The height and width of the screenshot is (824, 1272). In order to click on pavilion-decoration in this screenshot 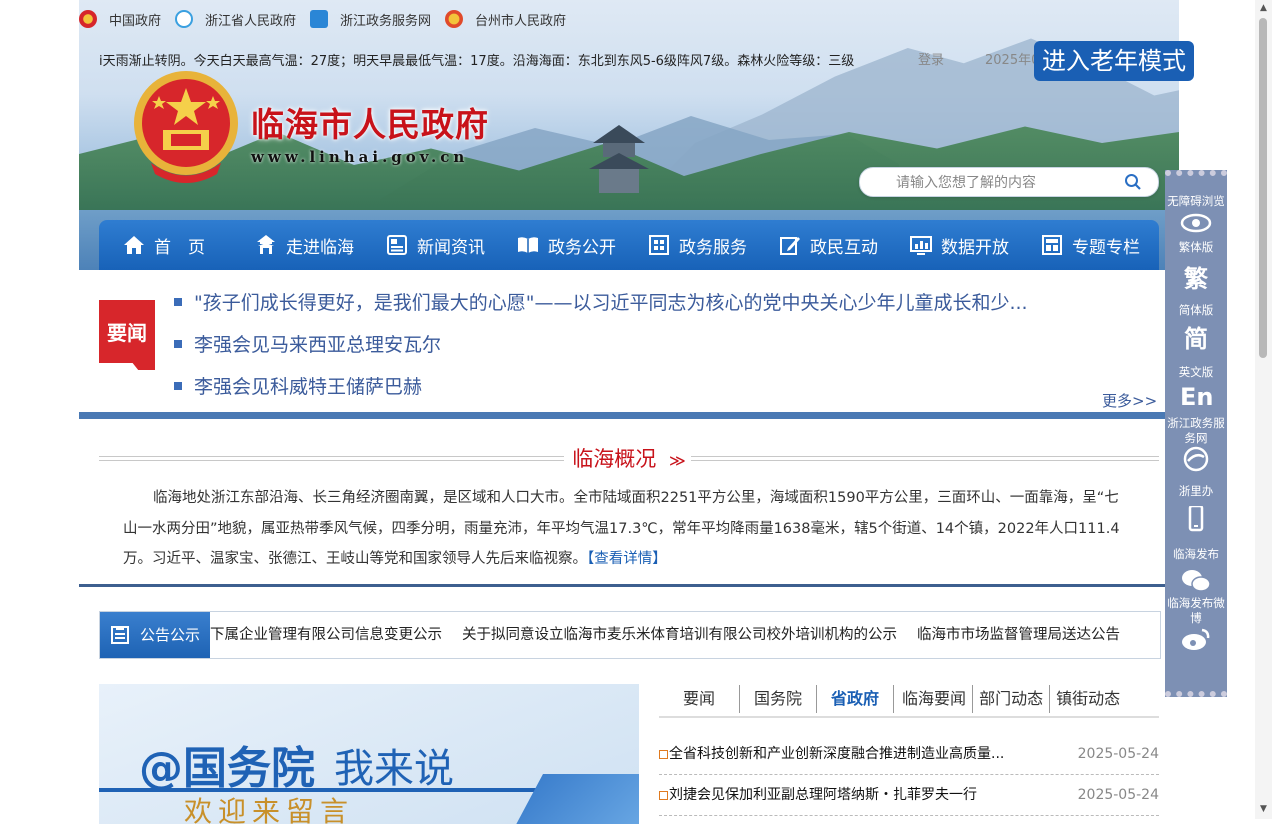, I will do `click(619, 159)`.